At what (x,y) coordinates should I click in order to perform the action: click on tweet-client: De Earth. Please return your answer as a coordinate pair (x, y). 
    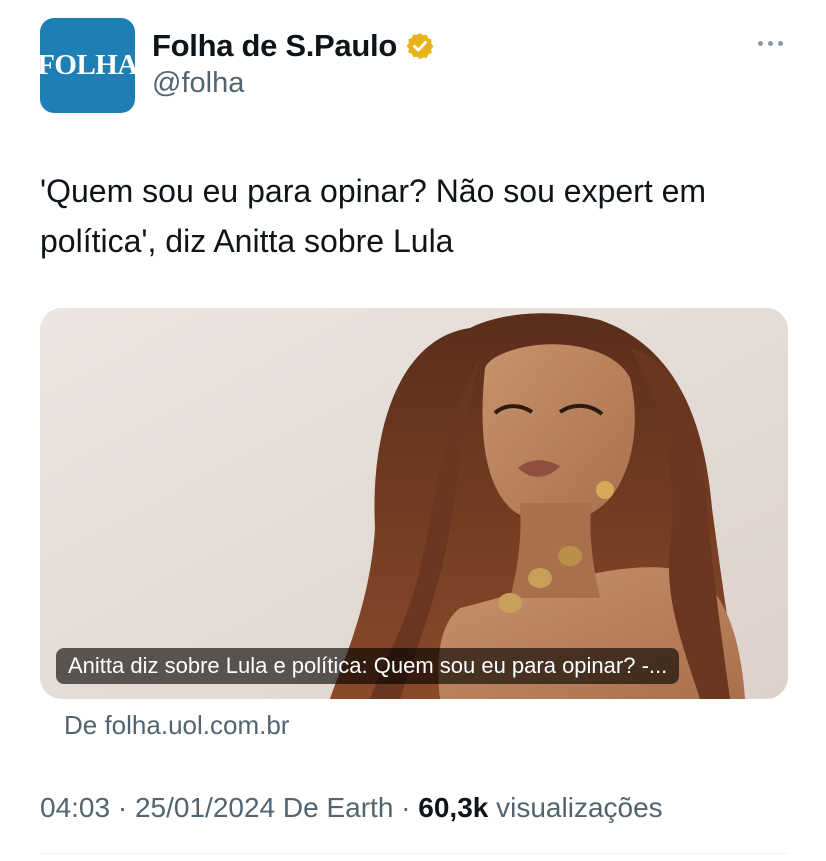
    Looking at the image, I should click on (334, 807).